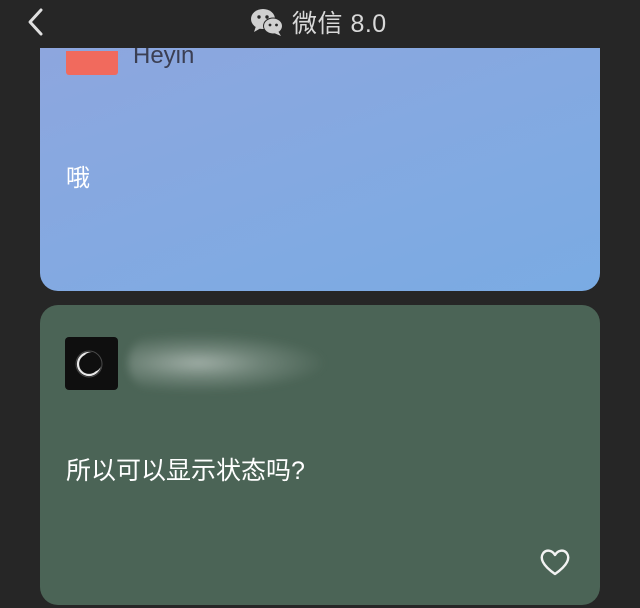 This screenshot has height=608, width=640. I want to click on back-button, so click(36, 22).